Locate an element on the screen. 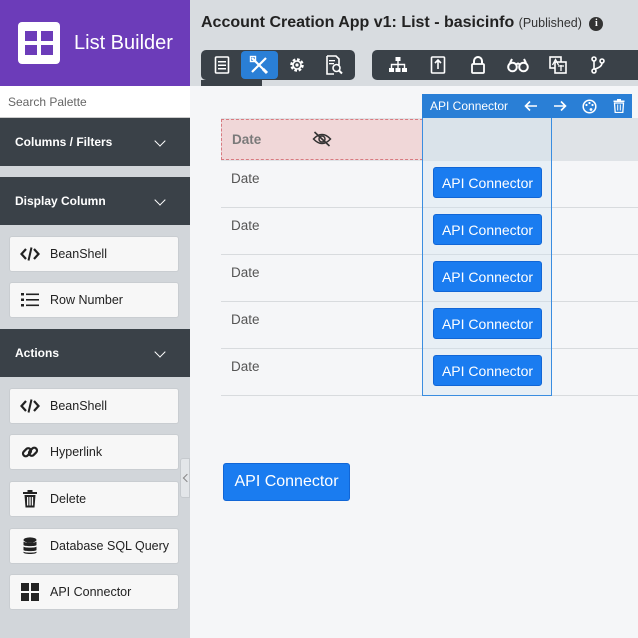 This screenshot has width=638, height=638. palette-item-label: Delete is located at coordinates (68, 499).